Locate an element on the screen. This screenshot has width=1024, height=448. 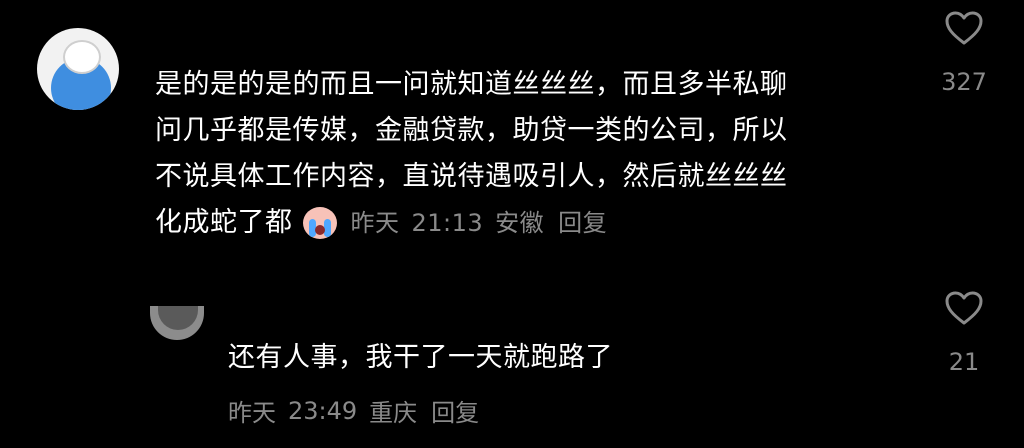
comment-time: 21:13 is located at coordinates (447, 223).